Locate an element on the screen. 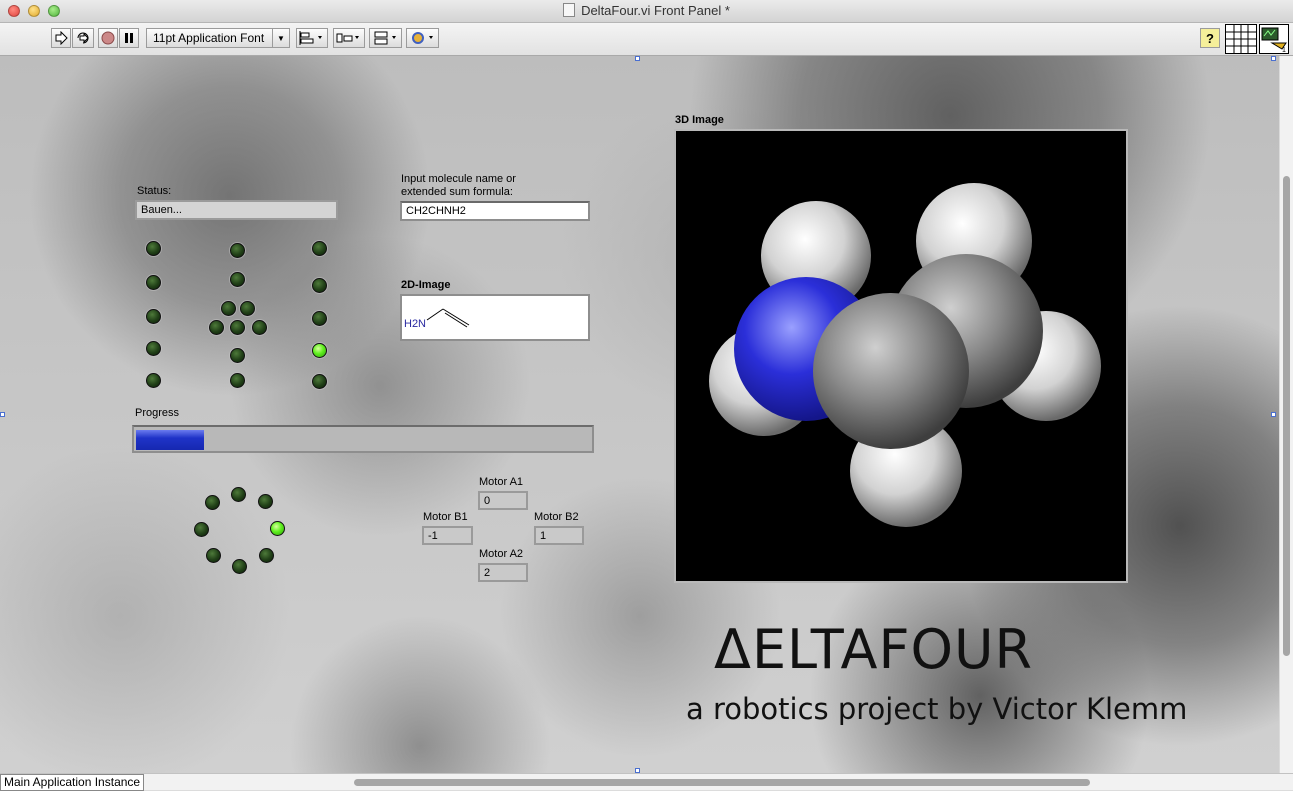 This screenshot has width=1293, height=791. progress-bar is located at coordinates (363, 439).